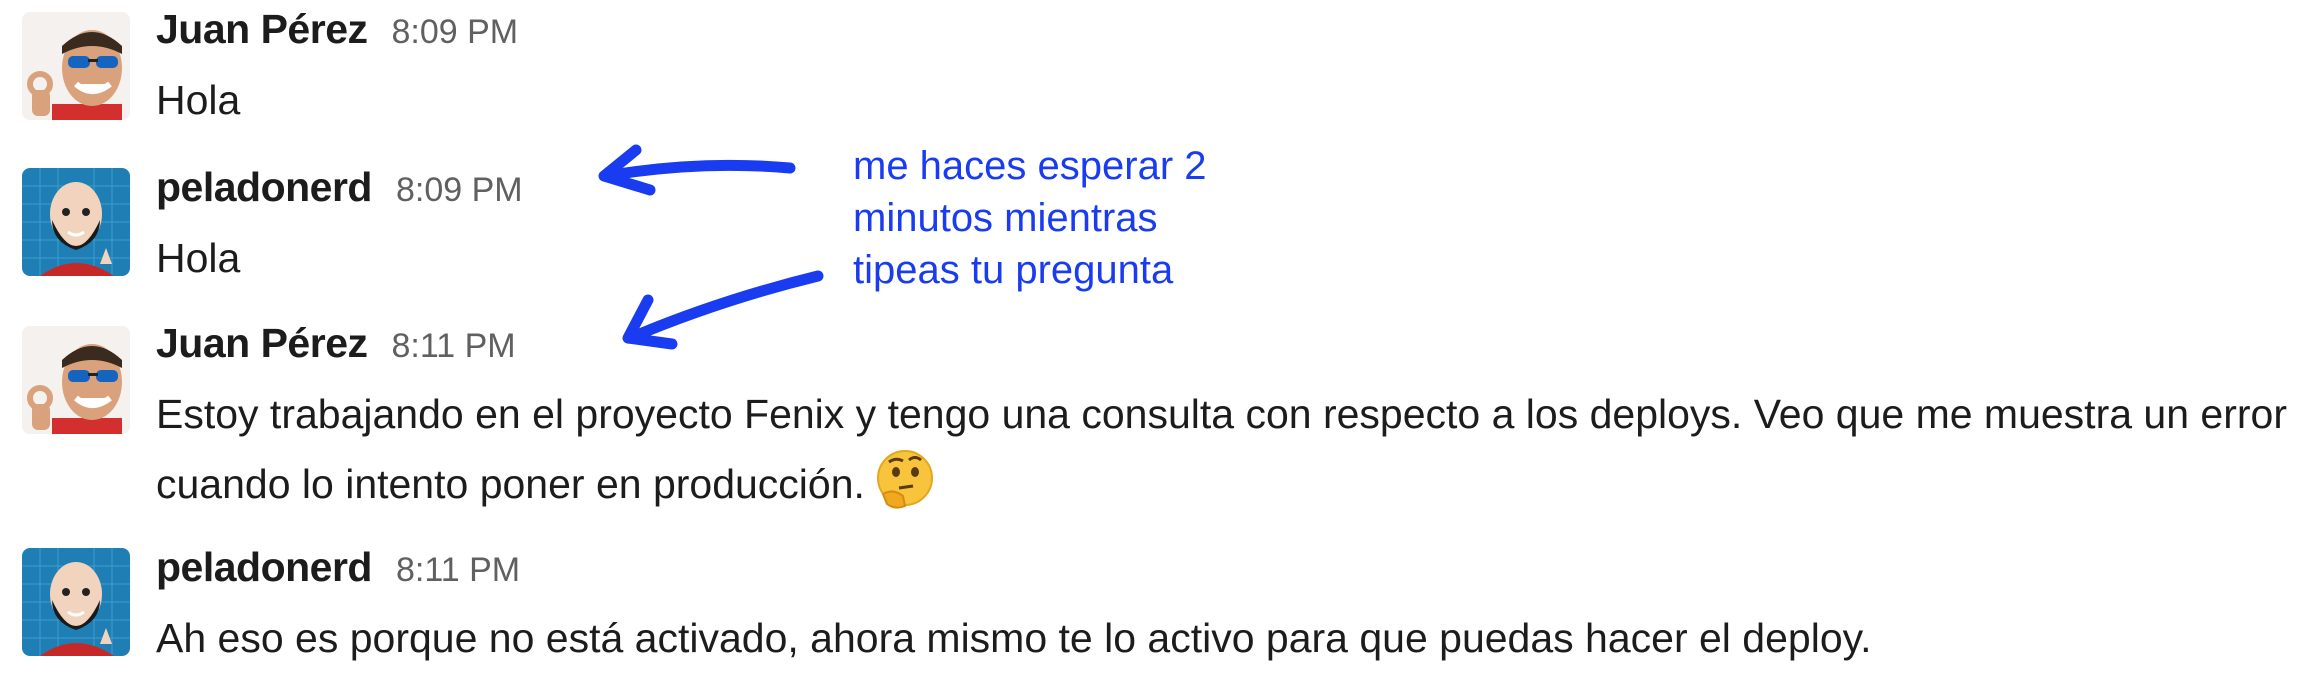 This screenshot has width=2320, height=676. Describe the element at coordinates (724, 307) in the screenshot. I see `arrow-to-question` at that location.